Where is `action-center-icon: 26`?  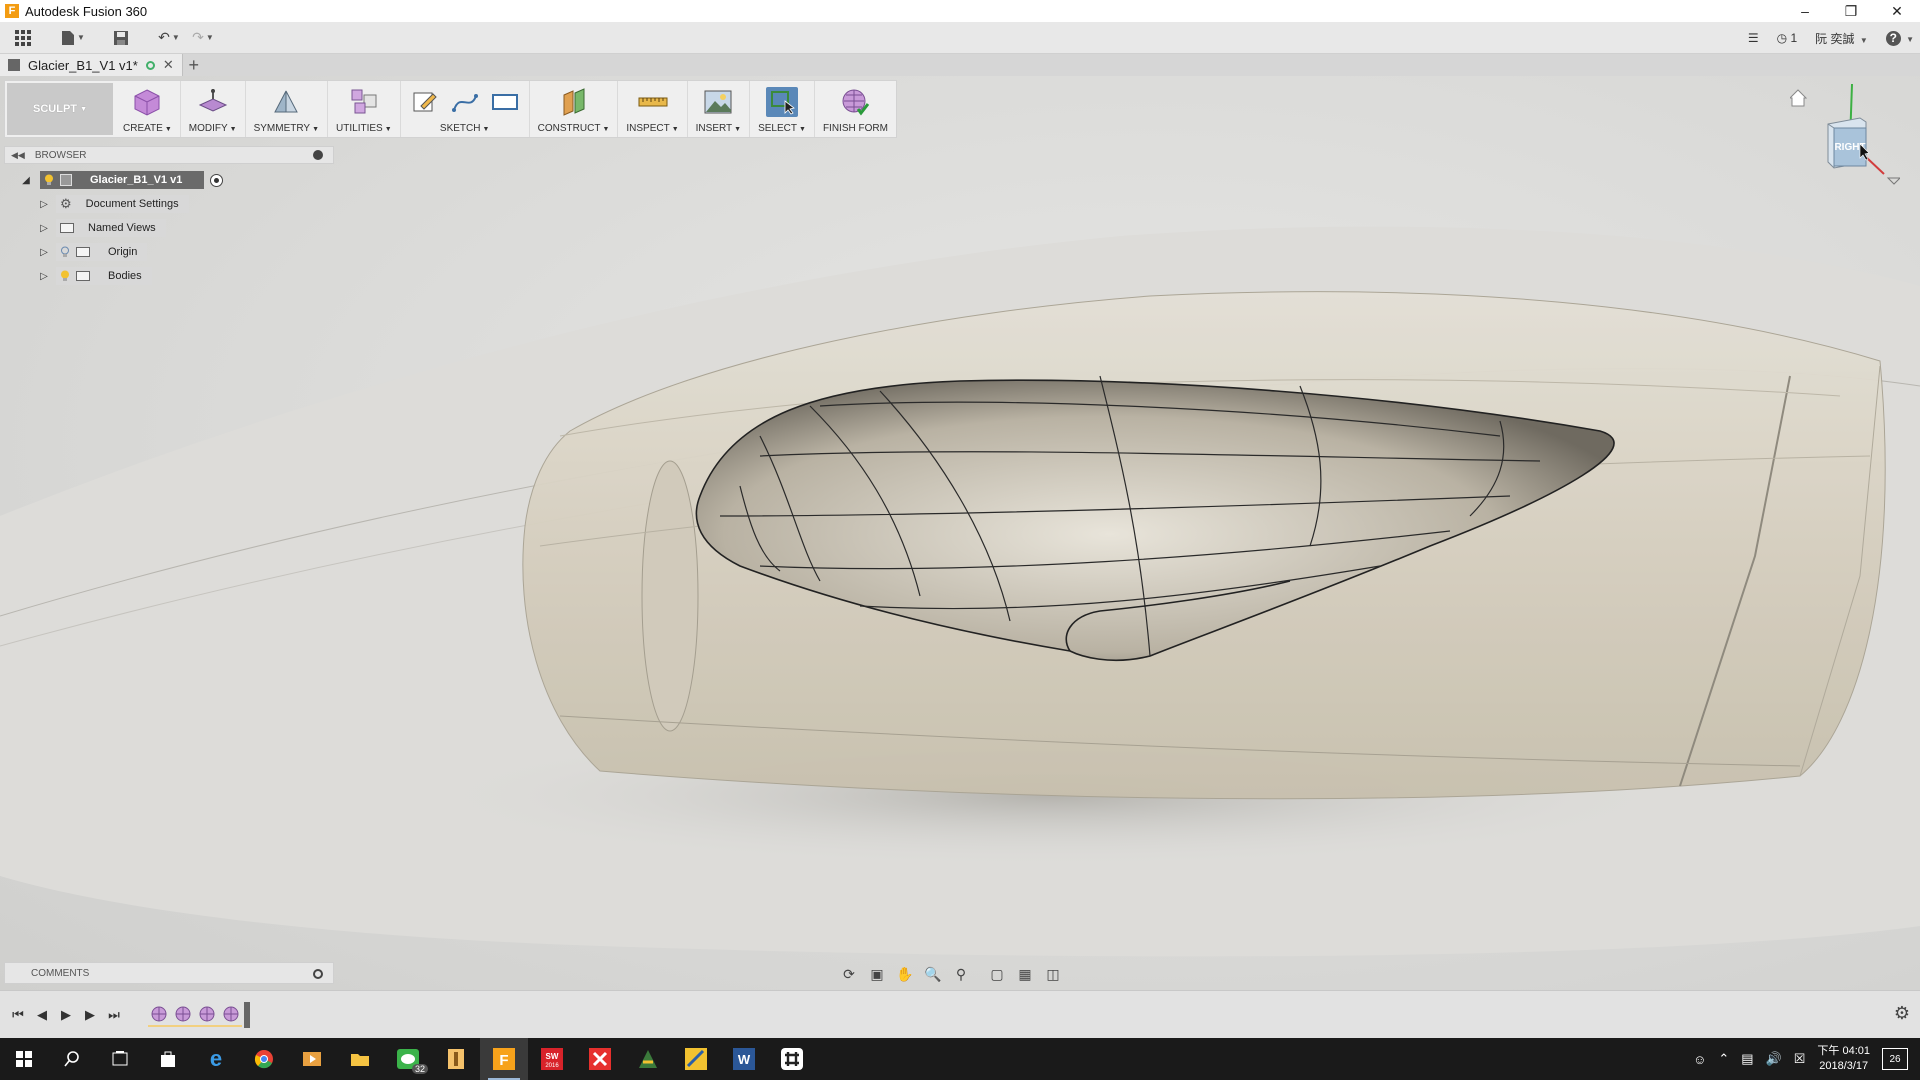 action-center-icon: 26 is located at coordinates (1895, 1059).